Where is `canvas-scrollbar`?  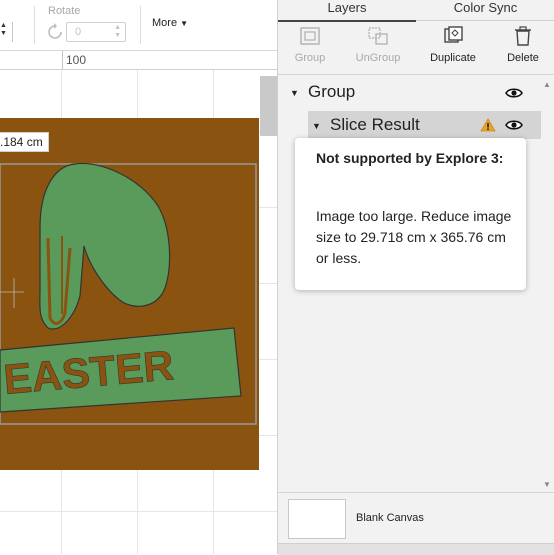
canvas-scrollbar is located at coordinates (268, 106).